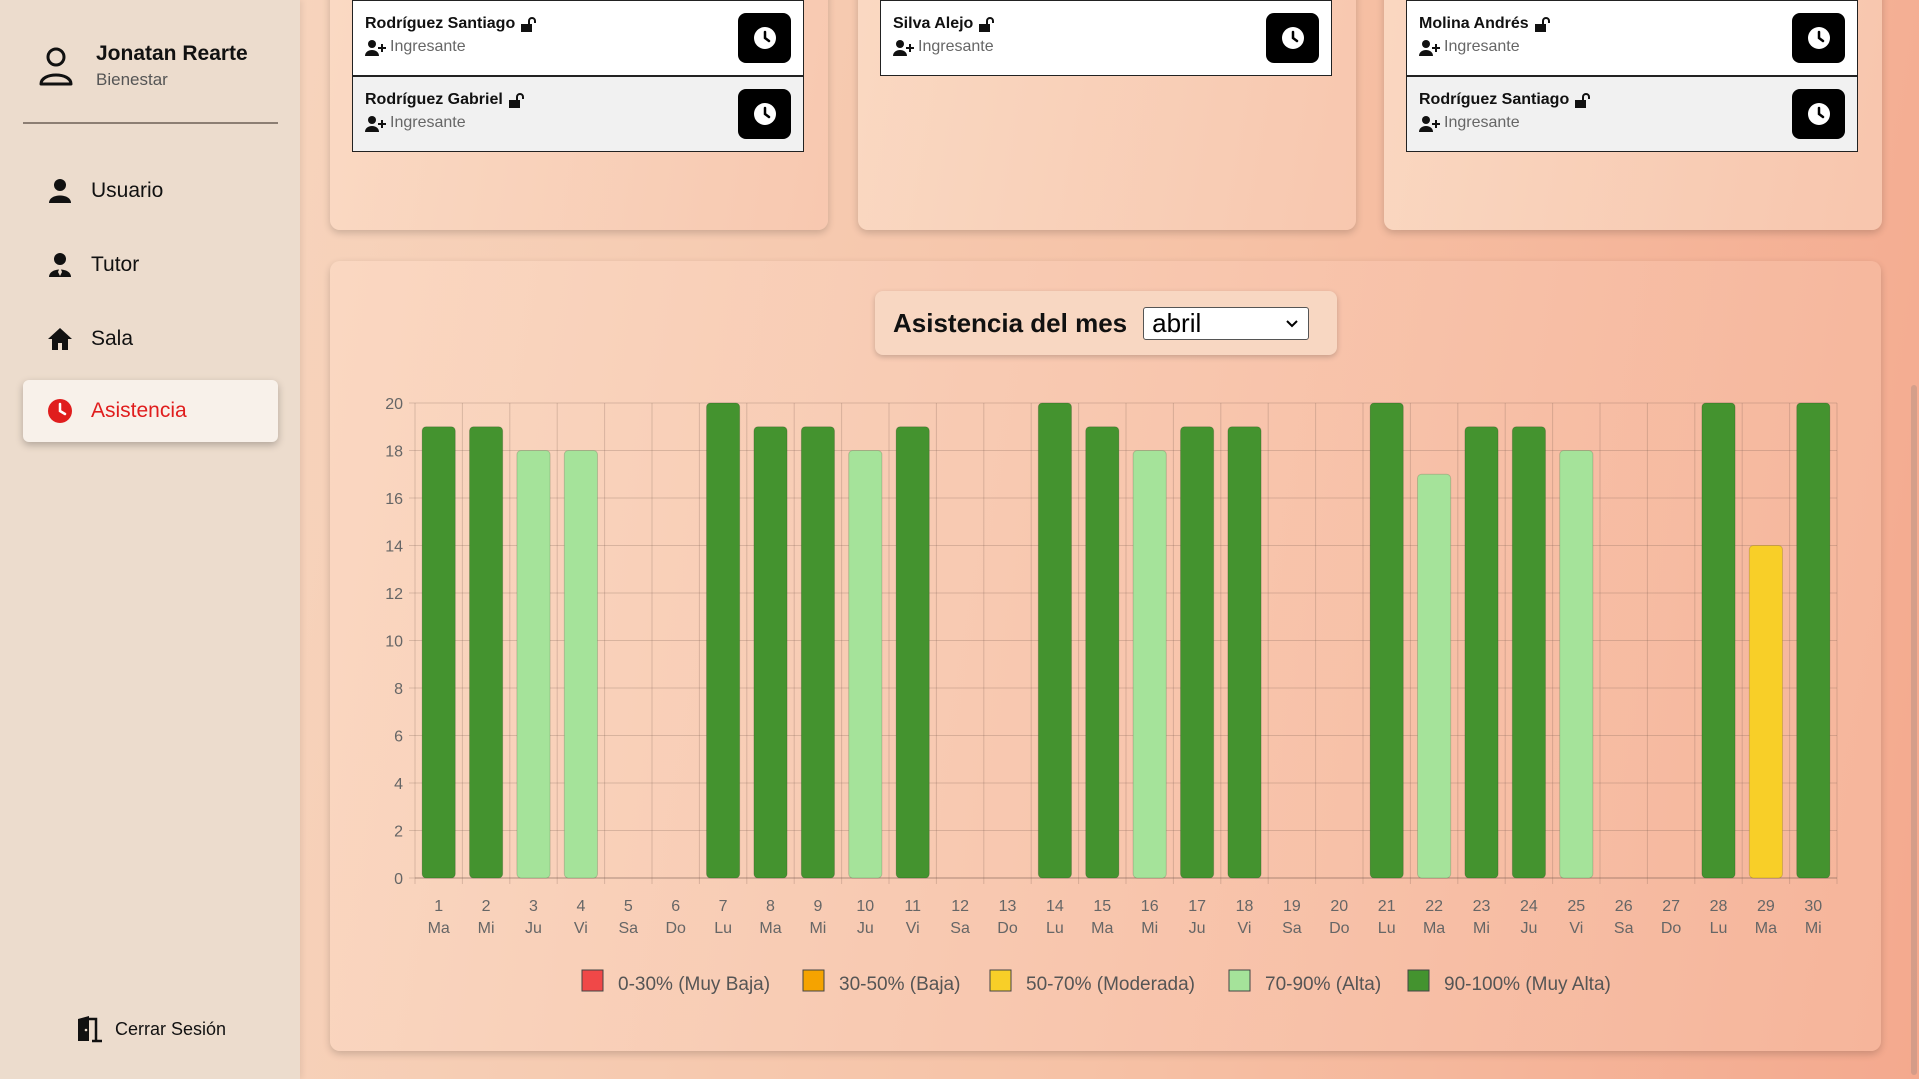 The height and width of the screenshot is (1079, 1919). What do you see at coordinates (1914, 730) in the screenshot?
I see `scrollbar-thumb` at bounding box center [1914, 730].